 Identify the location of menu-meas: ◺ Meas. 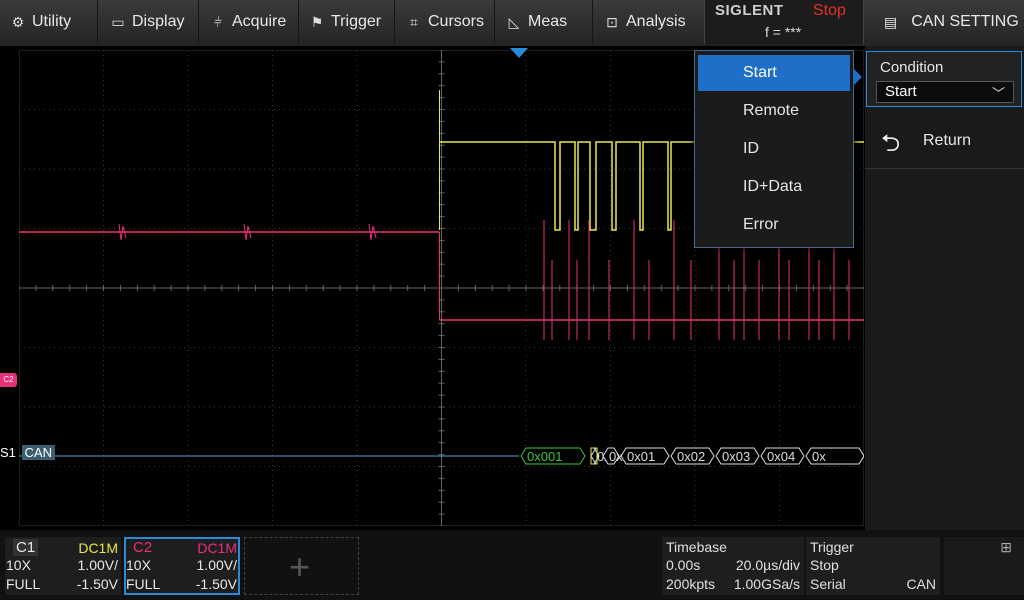
(537, 22).